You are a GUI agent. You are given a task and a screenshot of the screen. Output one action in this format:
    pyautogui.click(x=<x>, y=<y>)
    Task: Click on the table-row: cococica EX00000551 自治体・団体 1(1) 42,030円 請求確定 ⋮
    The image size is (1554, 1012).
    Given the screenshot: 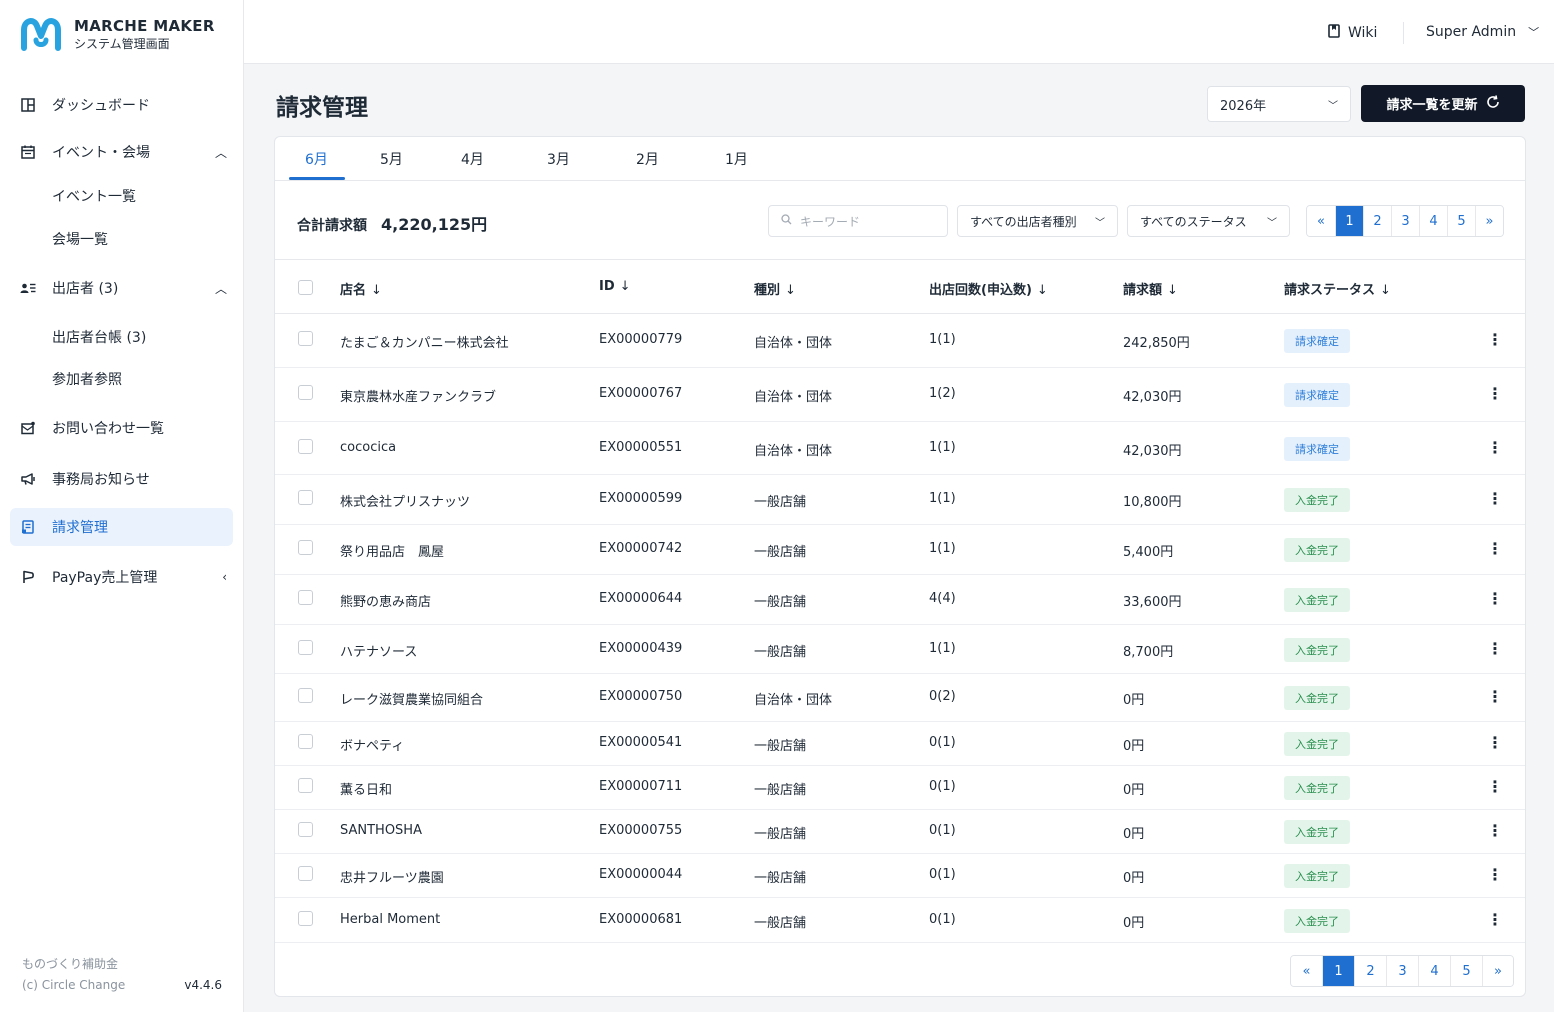 What is the action you would take?
    pyautogui.click(x=900, y=448)
    